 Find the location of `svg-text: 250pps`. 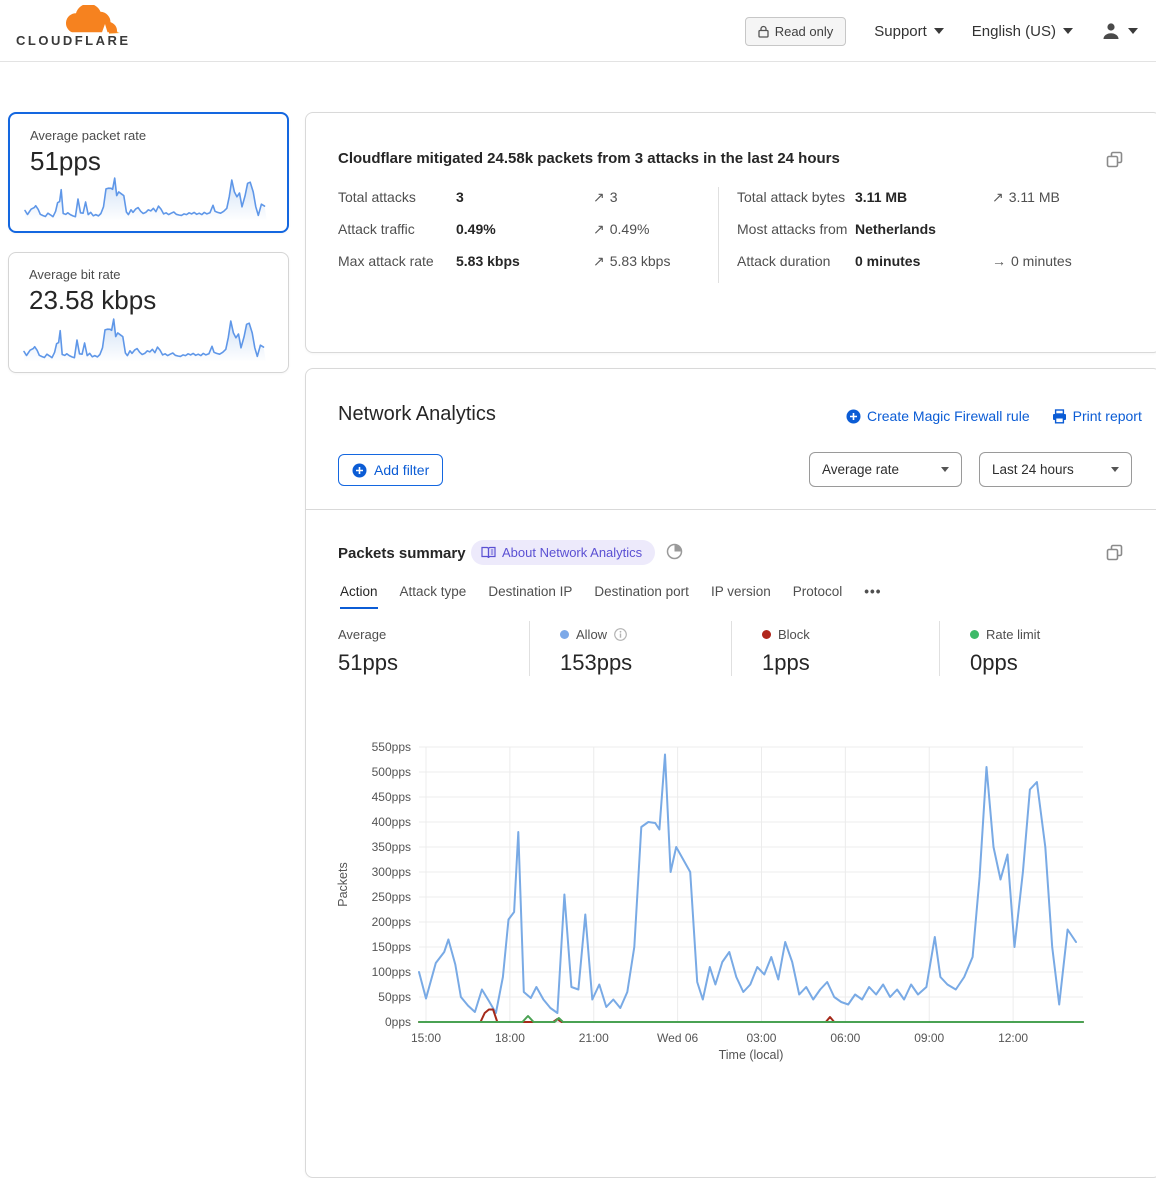

svg-text: 250pps is located at coordinates (391, 897).